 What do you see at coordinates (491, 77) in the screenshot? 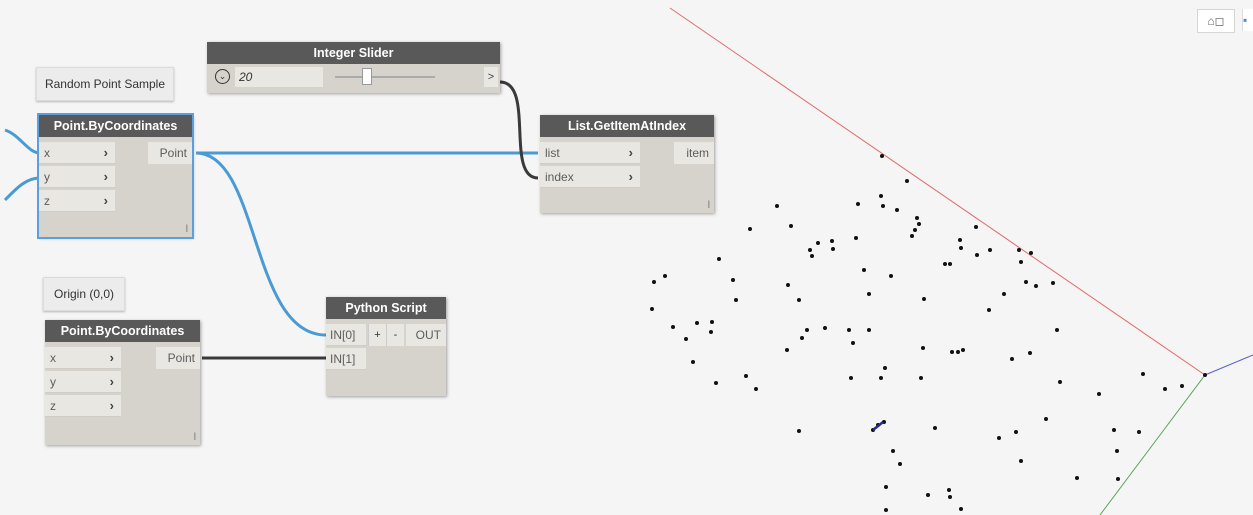
I see `slider-output-port: >` at bounding box center [491, 77].